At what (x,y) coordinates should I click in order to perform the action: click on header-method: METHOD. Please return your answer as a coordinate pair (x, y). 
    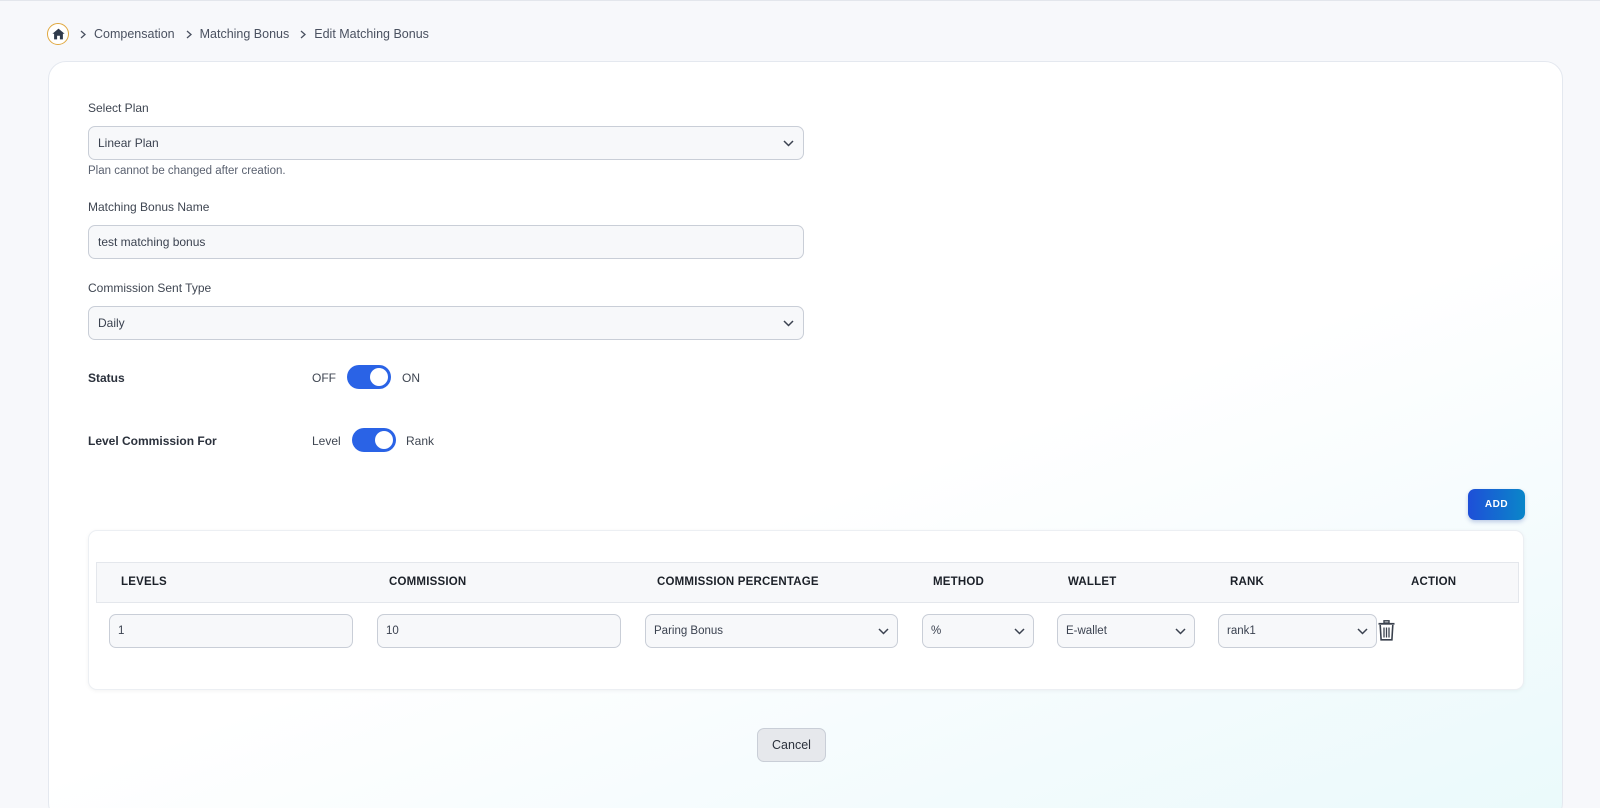
    Looking at the image, I should click on (959, 582).